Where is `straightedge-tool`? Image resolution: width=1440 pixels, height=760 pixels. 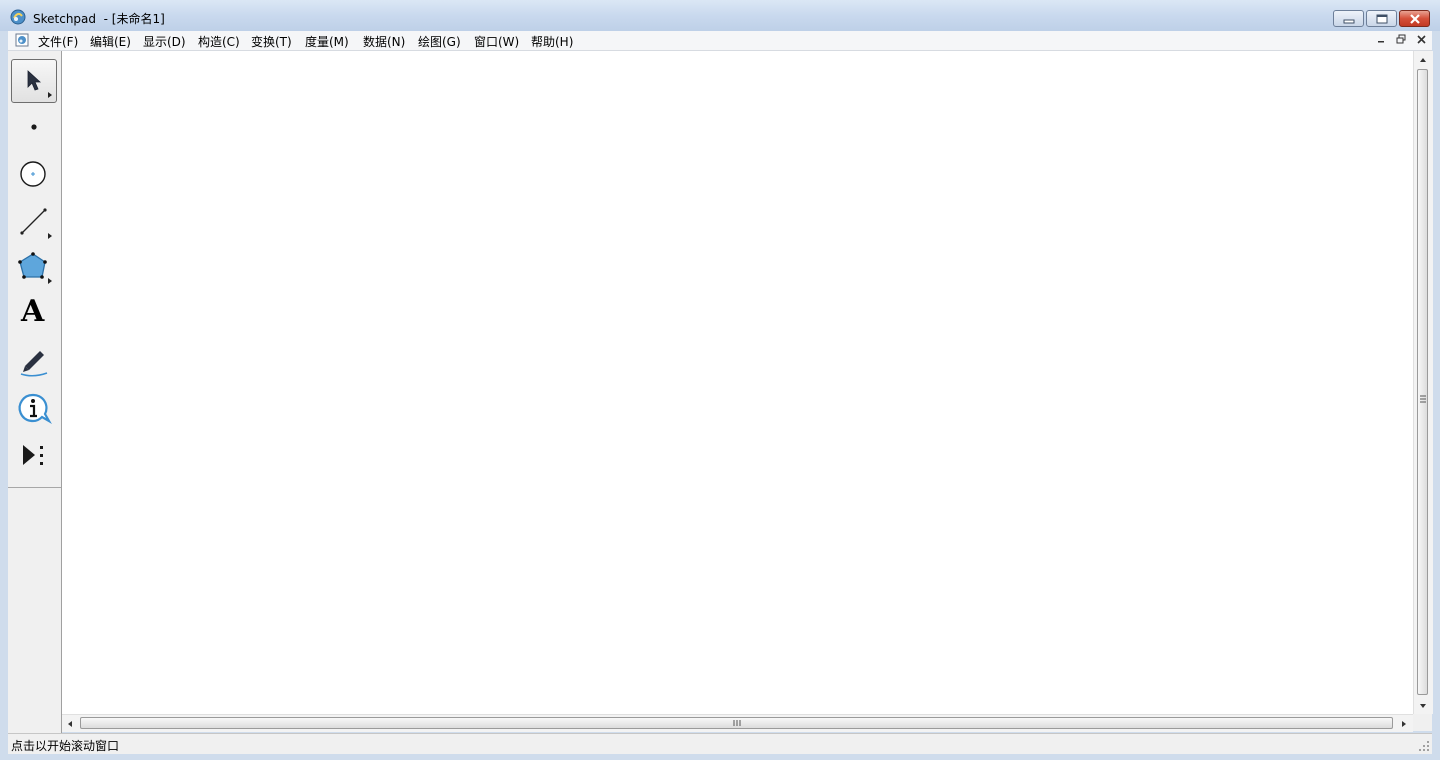
straightedge-tool is located at coordinates (34, 221).